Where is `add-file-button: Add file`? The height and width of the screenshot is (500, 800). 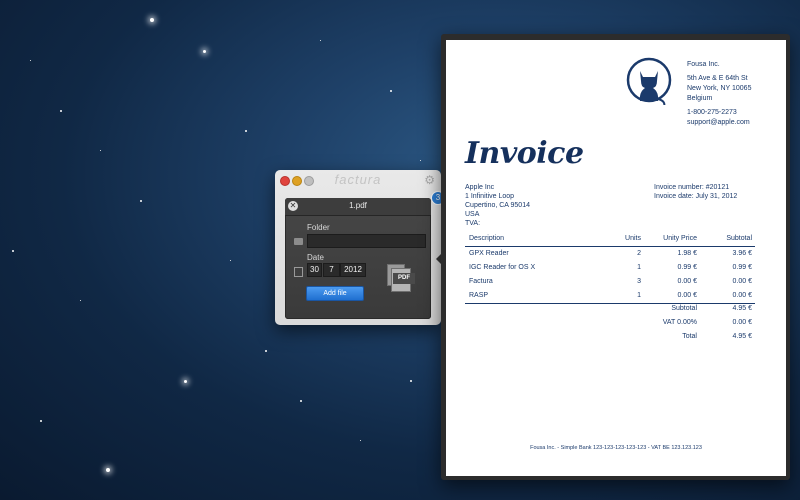 add-file-button: Add file is located at coordinates (335, 293).